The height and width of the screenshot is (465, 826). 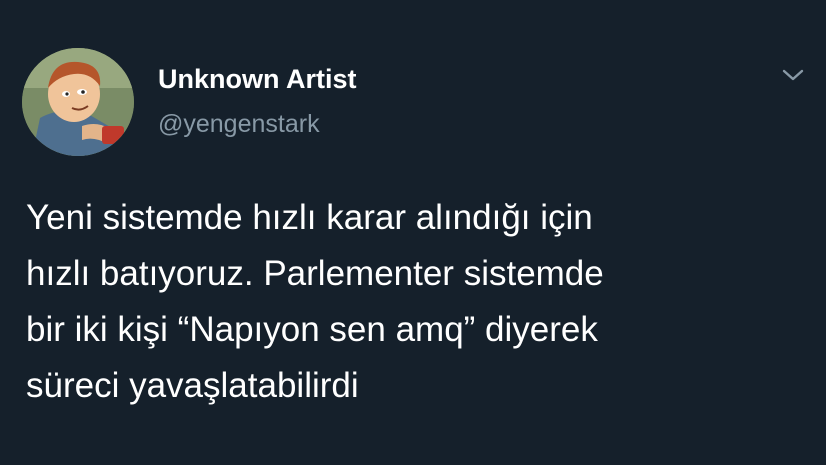 I want to click on author-display-name: Unknown Artist, so click(x=257, y=79).